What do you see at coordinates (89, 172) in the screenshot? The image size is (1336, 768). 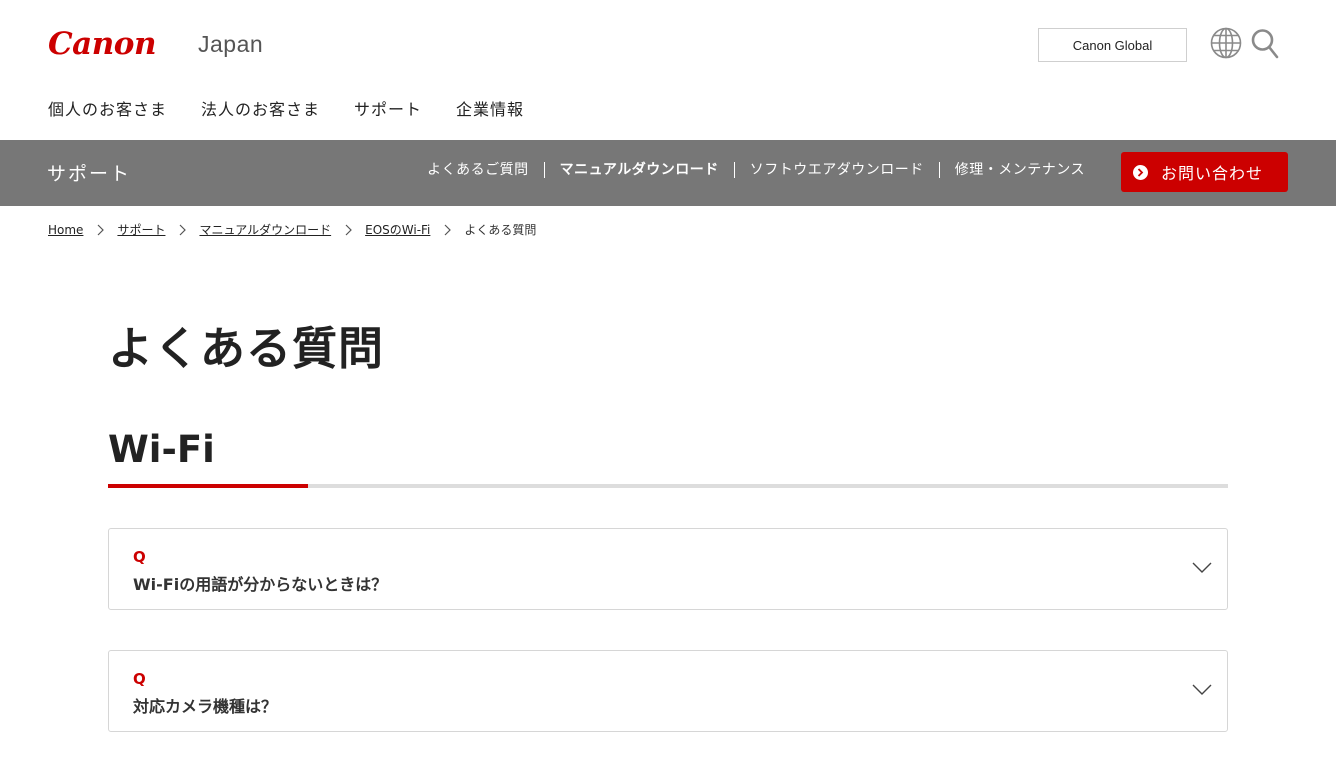 I see `subbar-title: サポート` at bounding box center [89, 172].